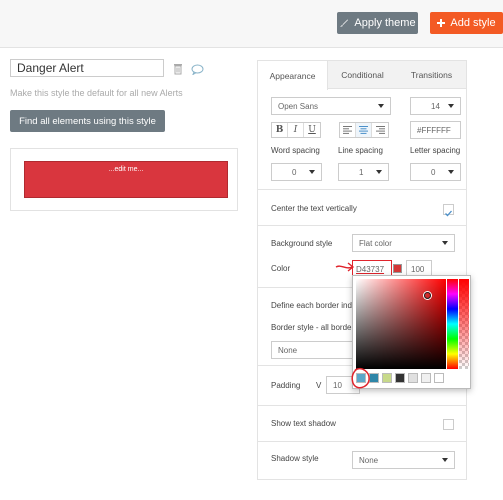 The height and width of the screenshot is (500, 503). I want to click on letter-spacing-label: Letter spacing, so click(435, 150).